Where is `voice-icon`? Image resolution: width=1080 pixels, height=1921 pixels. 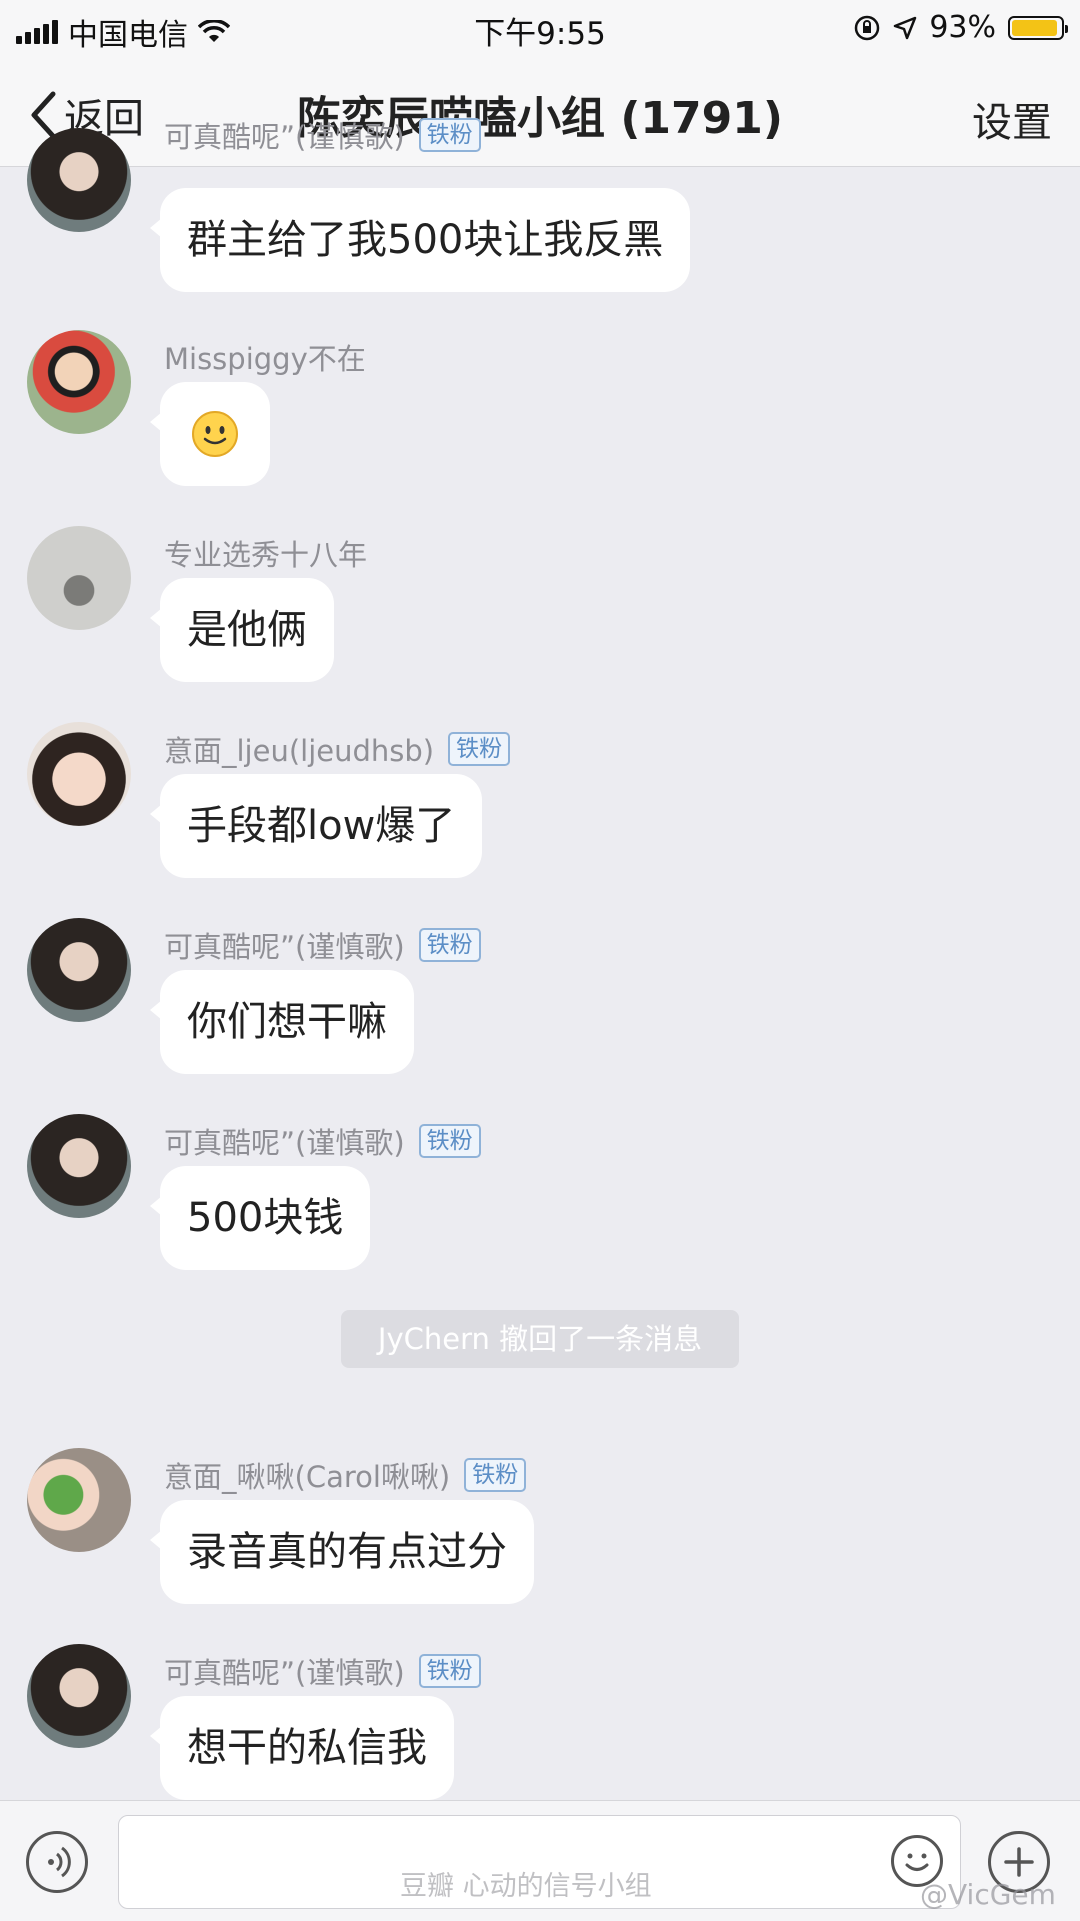
voice-icon is located at coordinates (59, 1862).